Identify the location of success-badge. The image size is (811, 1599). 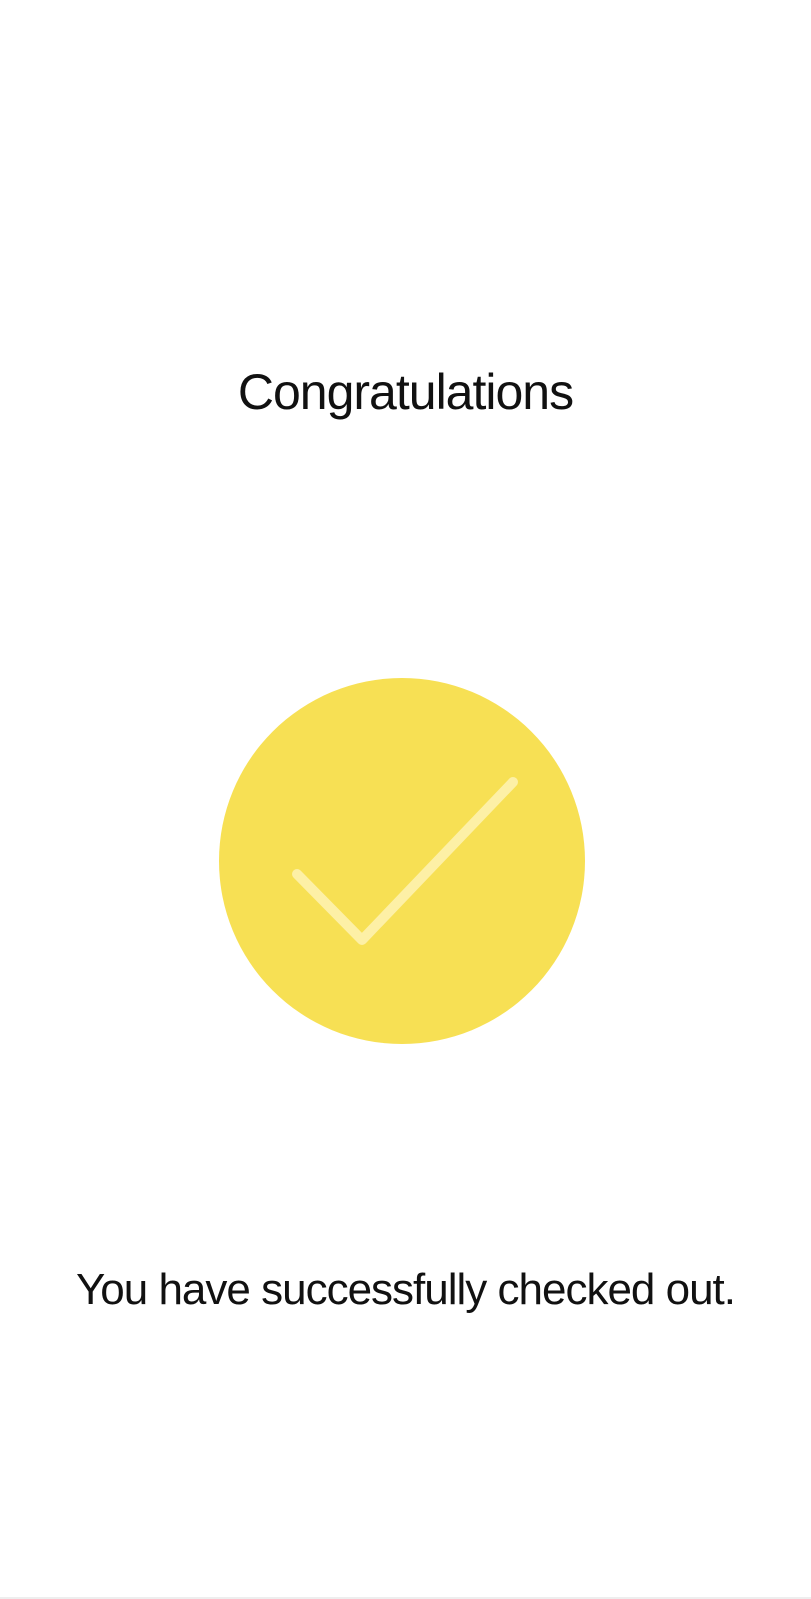
(402, 861).